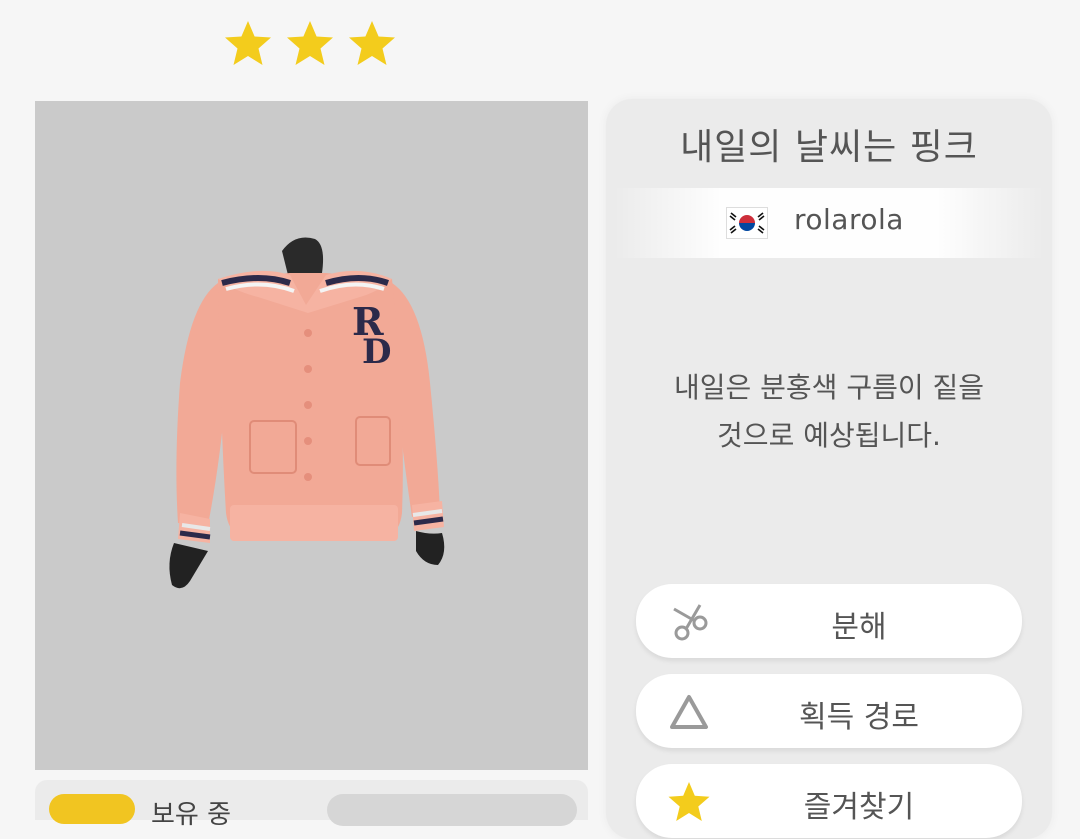 The height and width of the screenshot is (839, 1080). What do you see at coordinates (859, 807) in the screenshot?
I see `favorite-label: 즐겨찾기` at bounding box center [859, 807].